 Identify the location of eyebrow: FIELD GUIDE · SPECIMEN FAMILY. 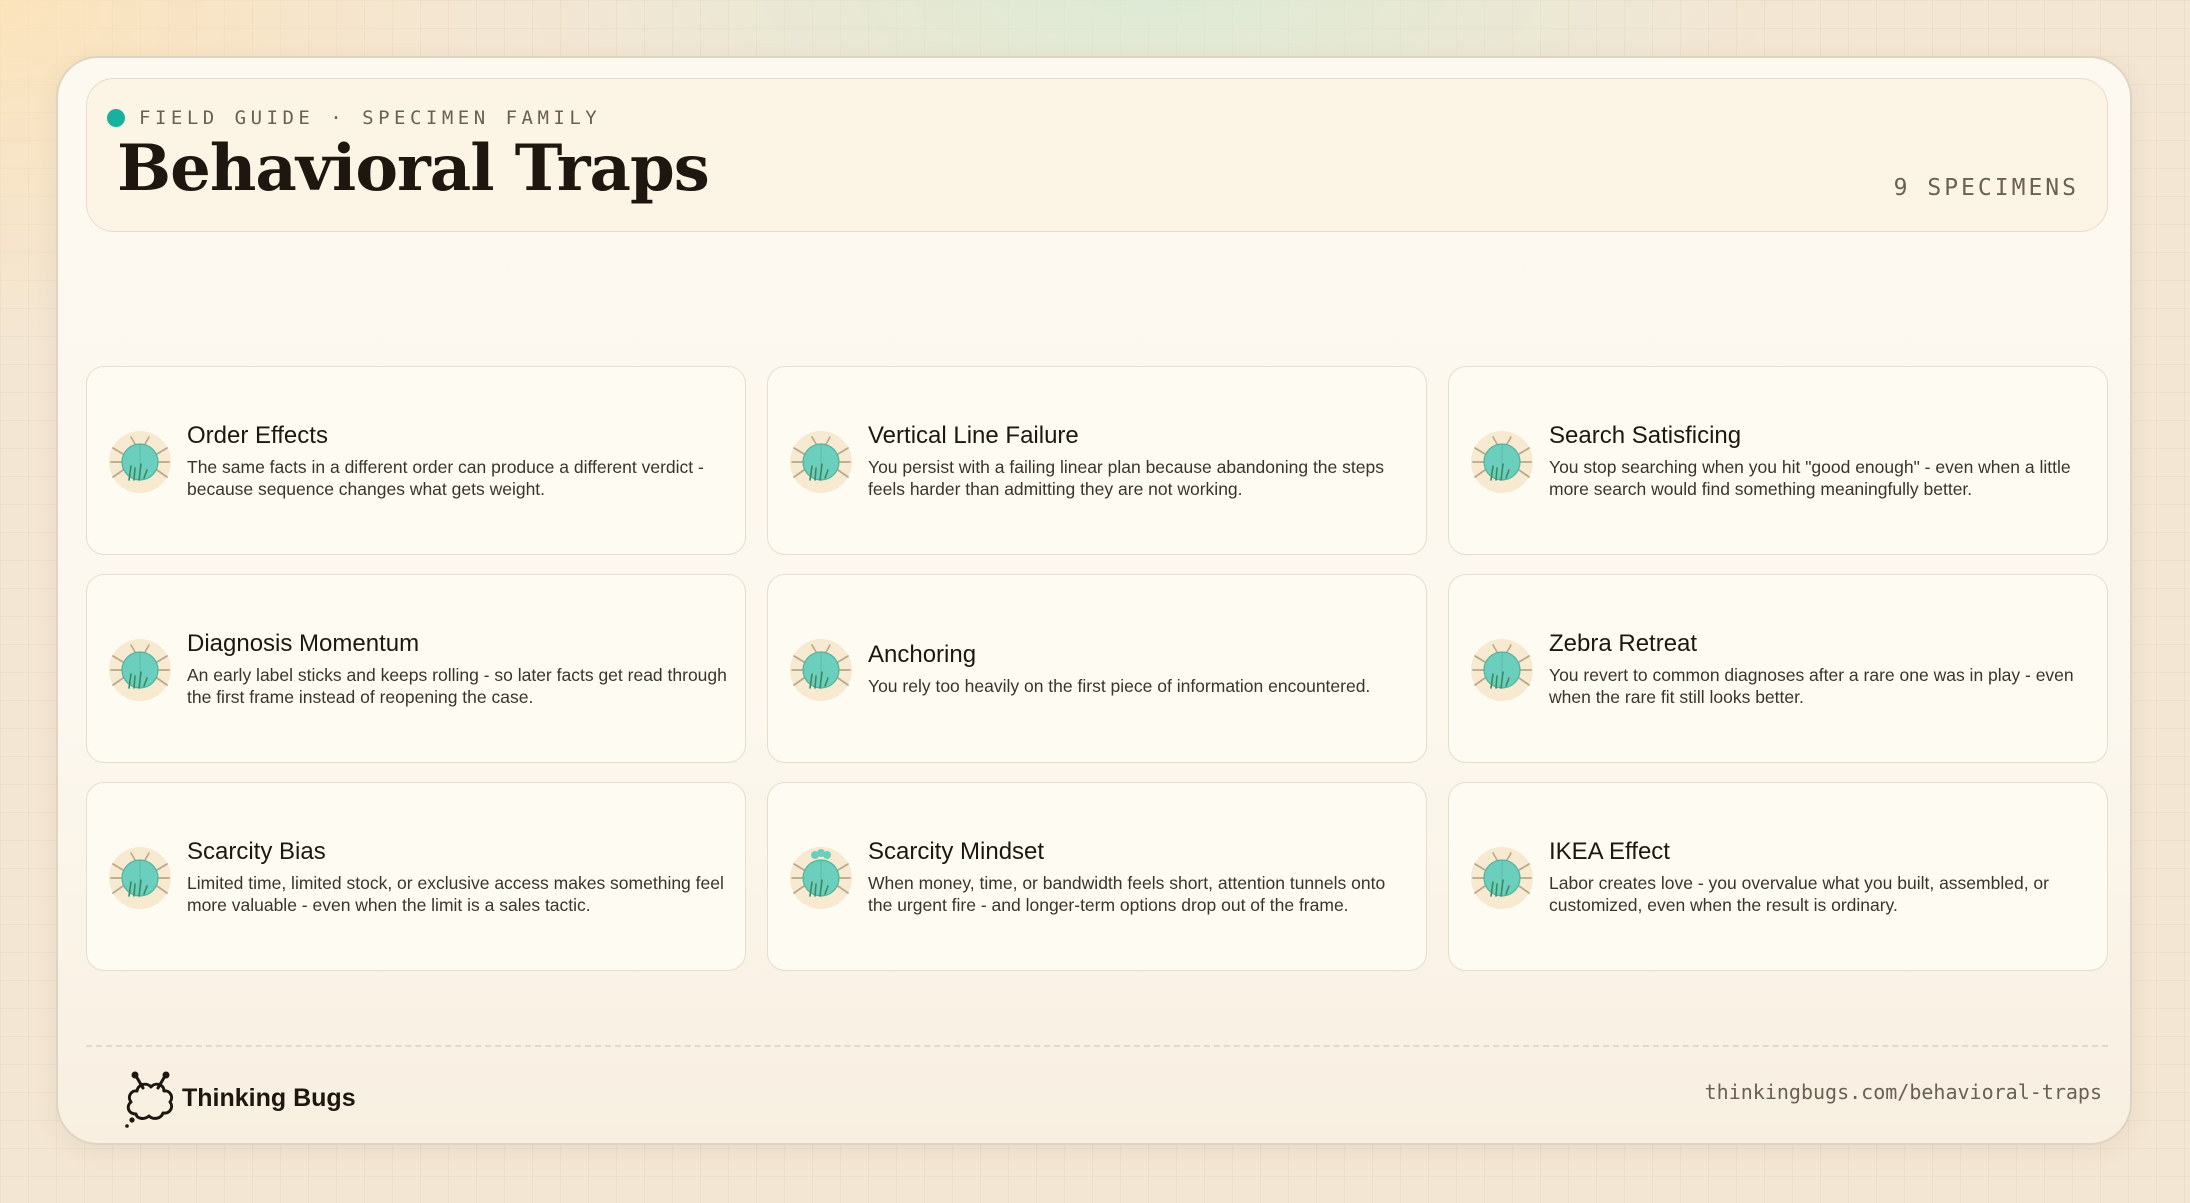
(354, 118).